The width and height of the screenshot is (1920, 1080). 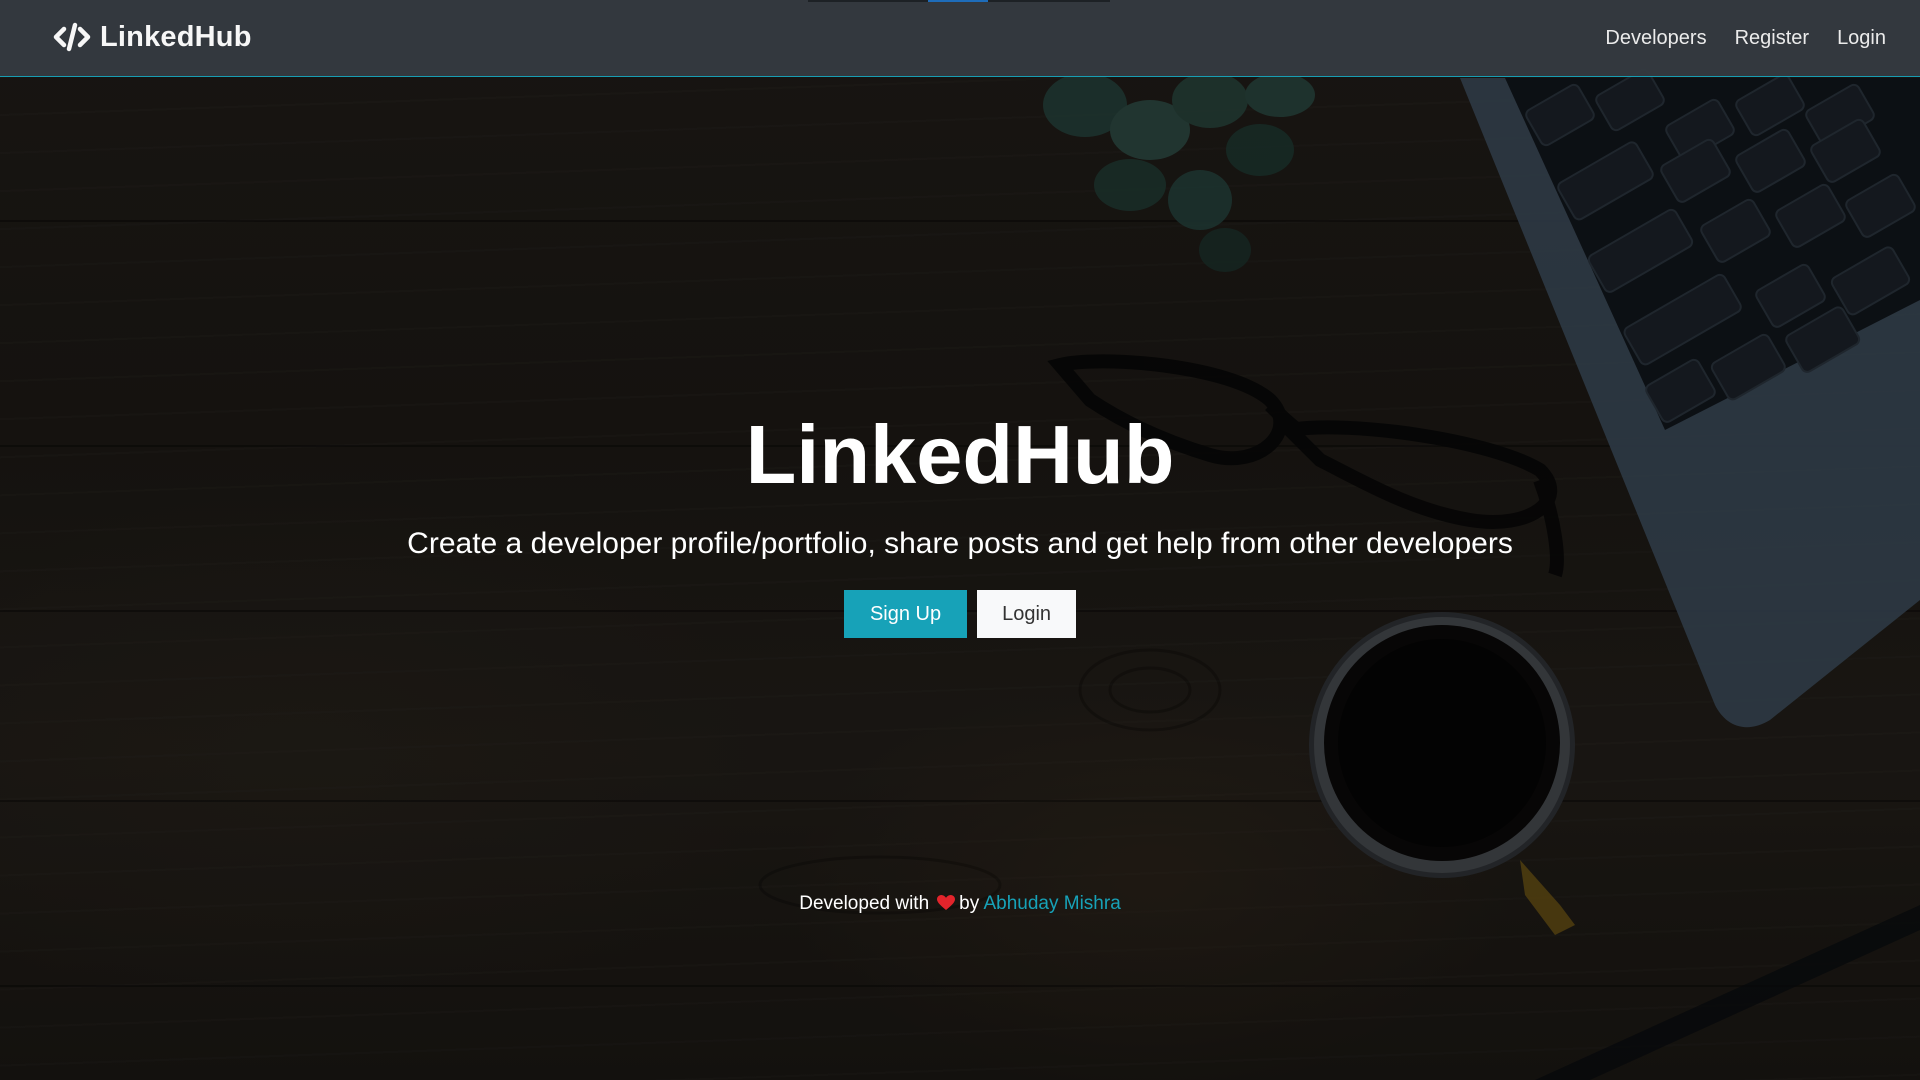 I want to click on brand-link: LinkedHub, so click(x=152, y=37).